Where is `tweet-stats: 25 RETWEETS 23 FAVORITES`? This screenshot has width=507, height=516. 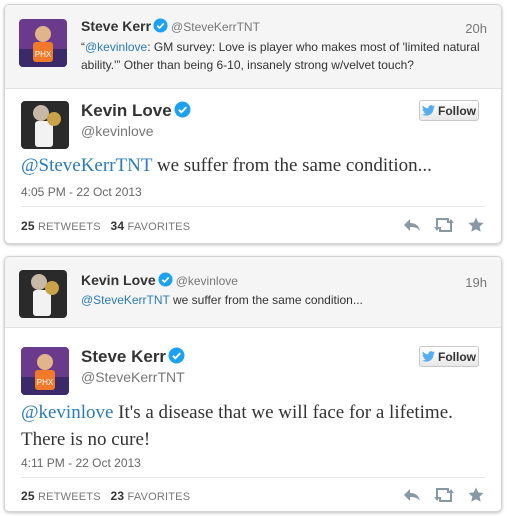 tweet-stats: 25 RETWEETS 23 FAVORITES is located at coordinates (105, 496).